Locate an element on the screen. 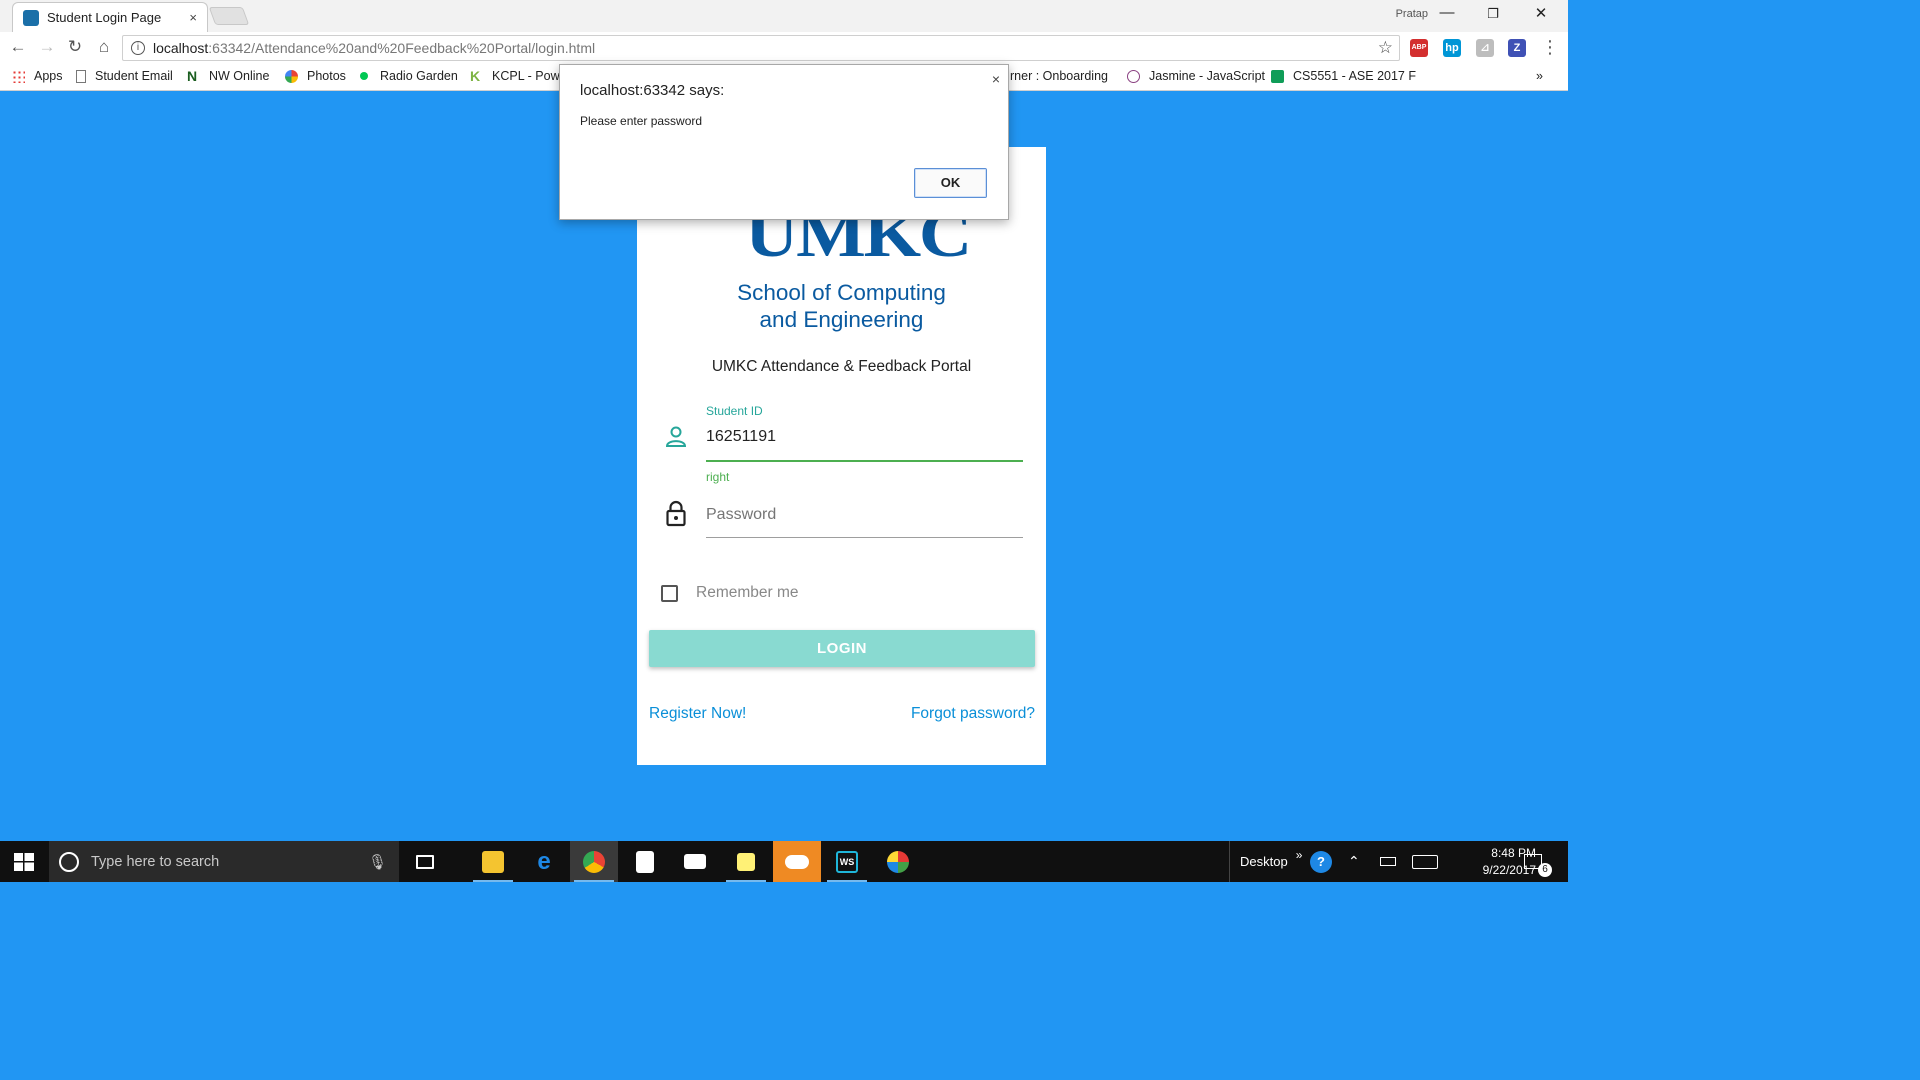  bookmark-star-icon: ☆ is located at coordinates (1385, 48).